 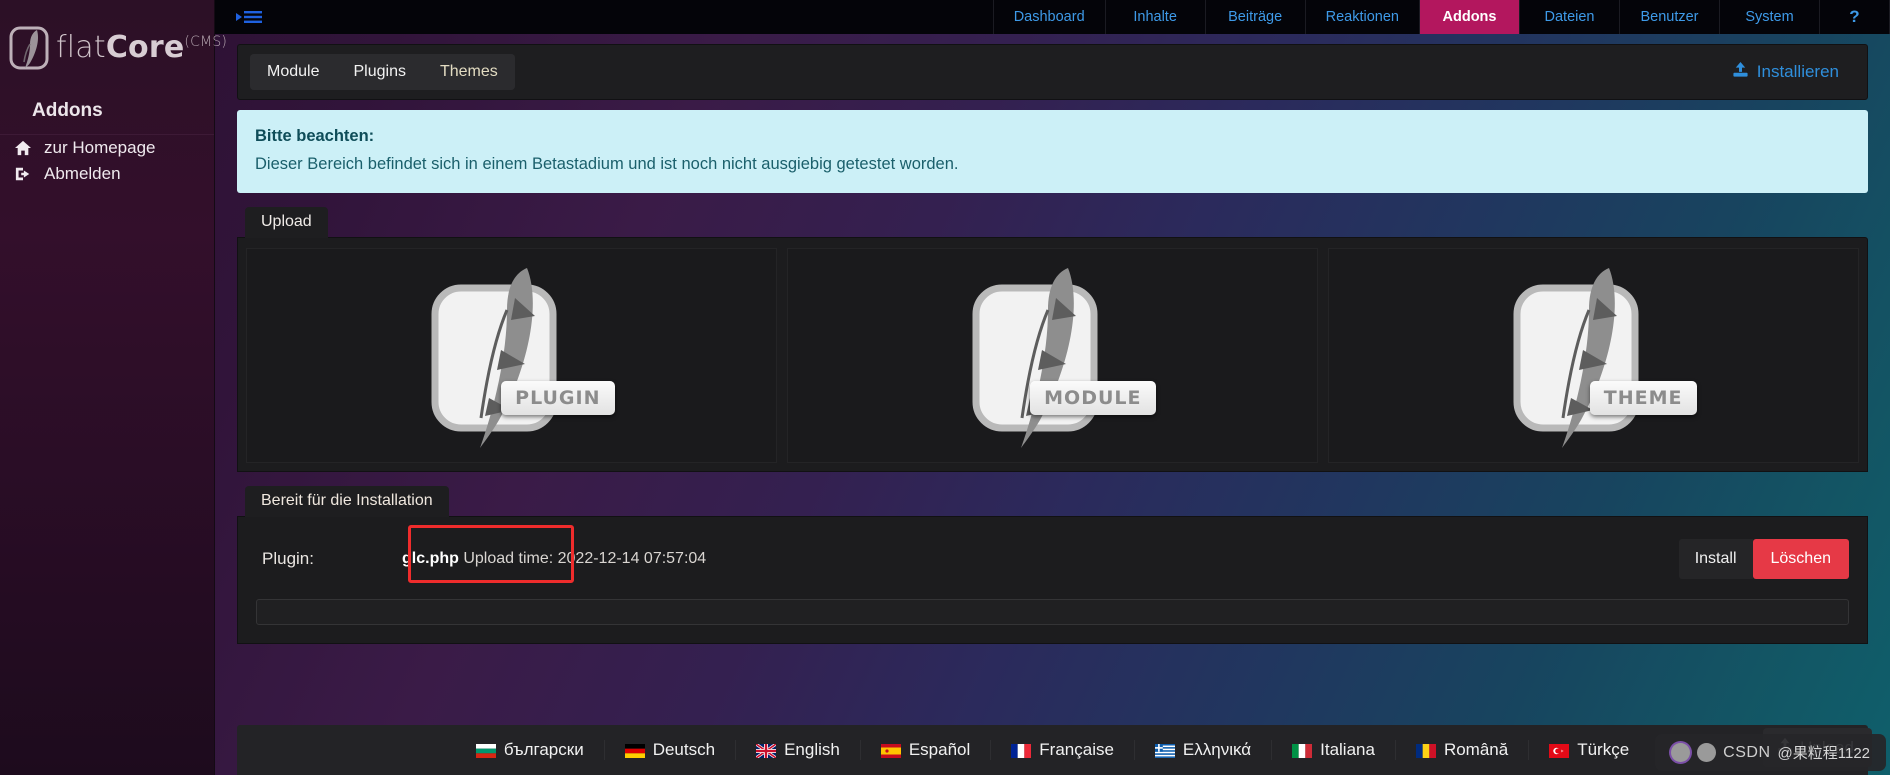 I want to click on row-time-label: Upload time:, so click(x=508, y=558).